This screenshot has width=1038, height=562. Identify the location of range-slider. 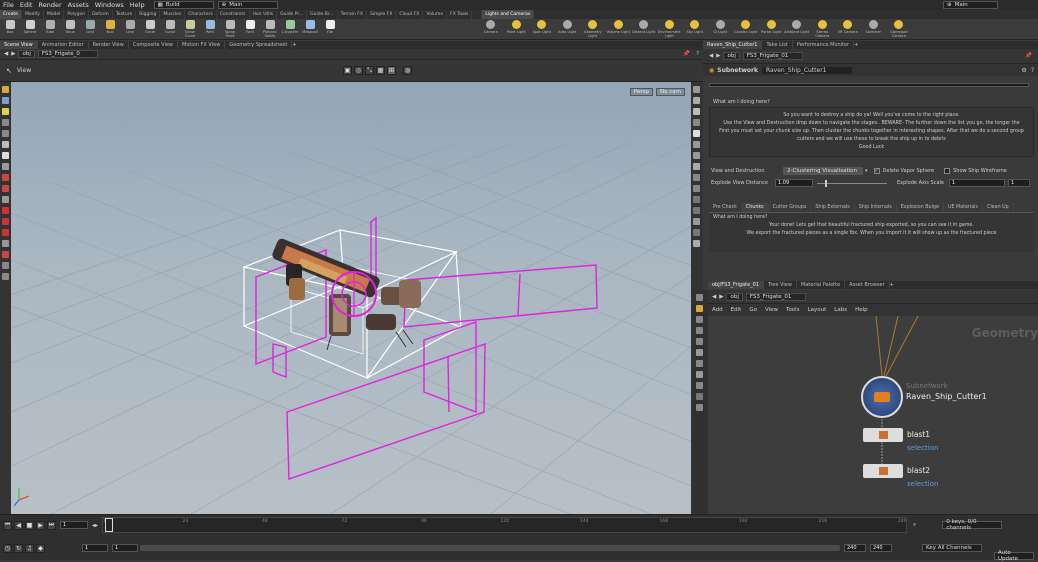
(490, 548).